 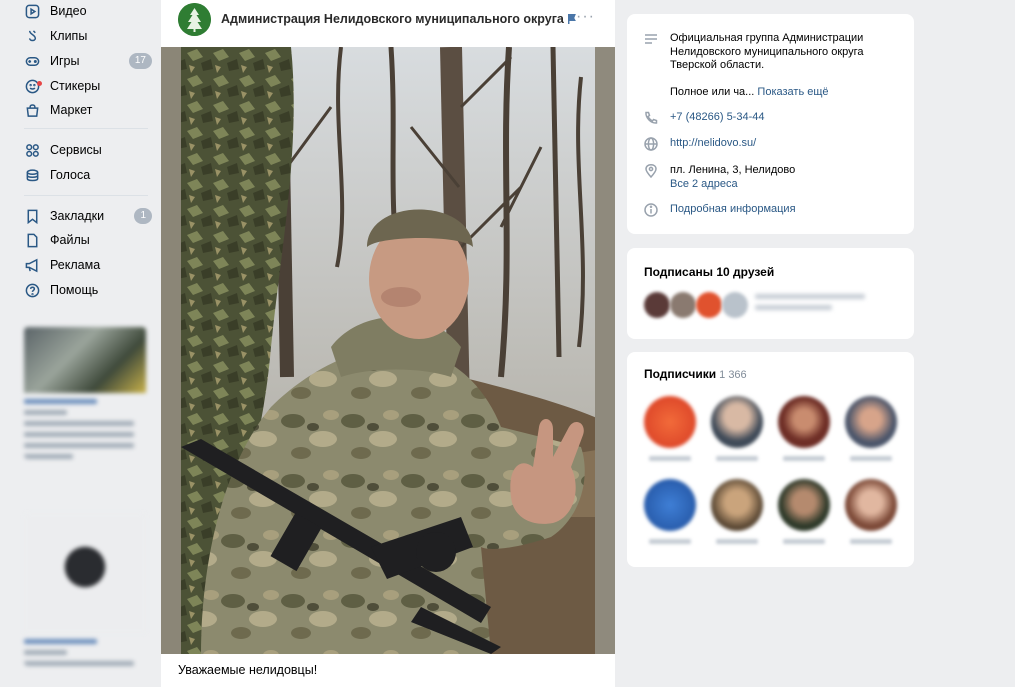 What do you see at coordinates (32, 175) in the screenshot?
I see `votes-icon` at bounding box center [32, 175].